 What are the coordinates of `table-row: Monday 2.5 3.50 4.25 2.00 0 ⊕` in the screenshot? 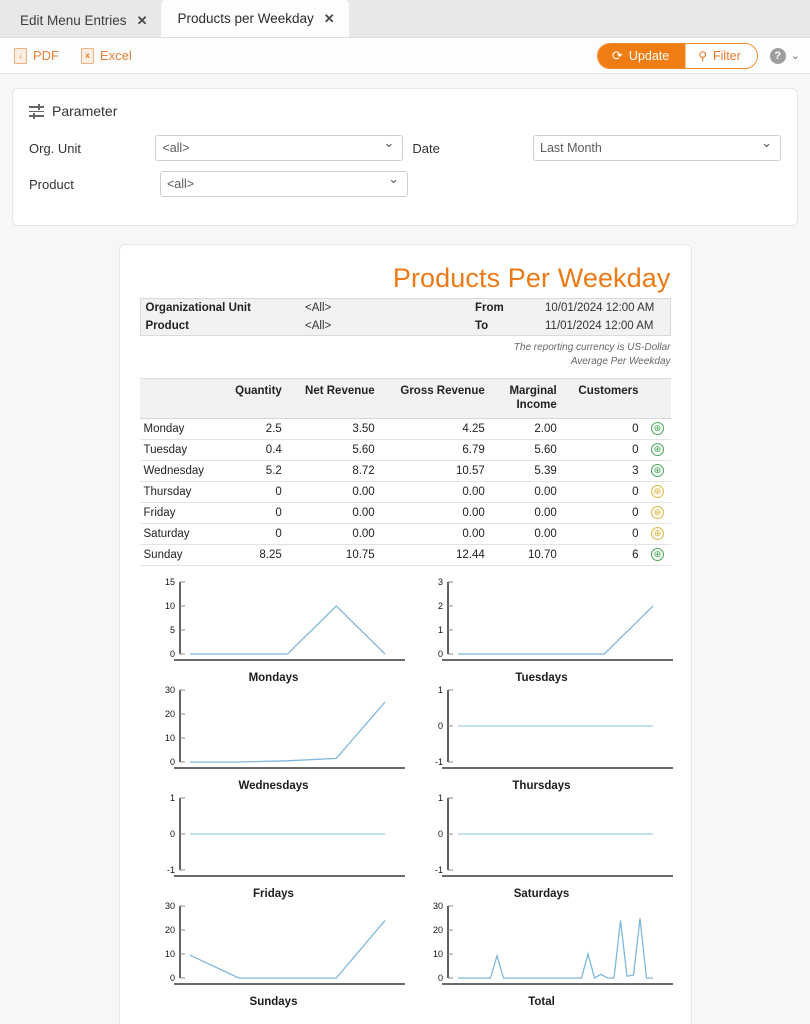 It's located at (405, 429).